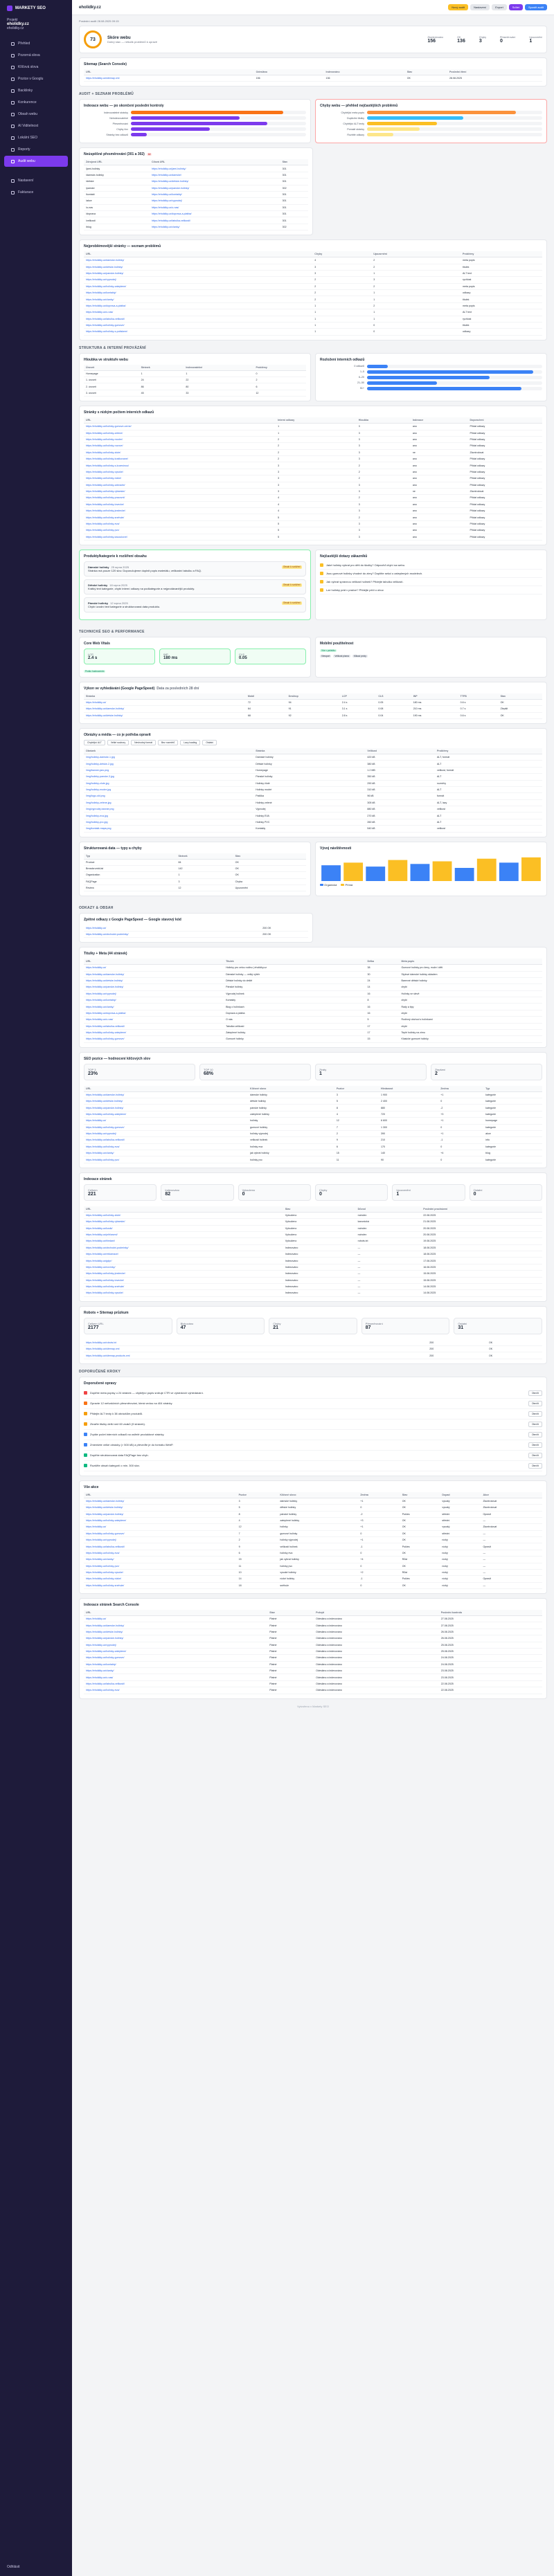 The height and width of the screenshot is (2576, 554). Describe the element at coordinates (183, 1254) in the screenshot. I see `table-cell: https://eholidky.cz/reklamace/` at that location.